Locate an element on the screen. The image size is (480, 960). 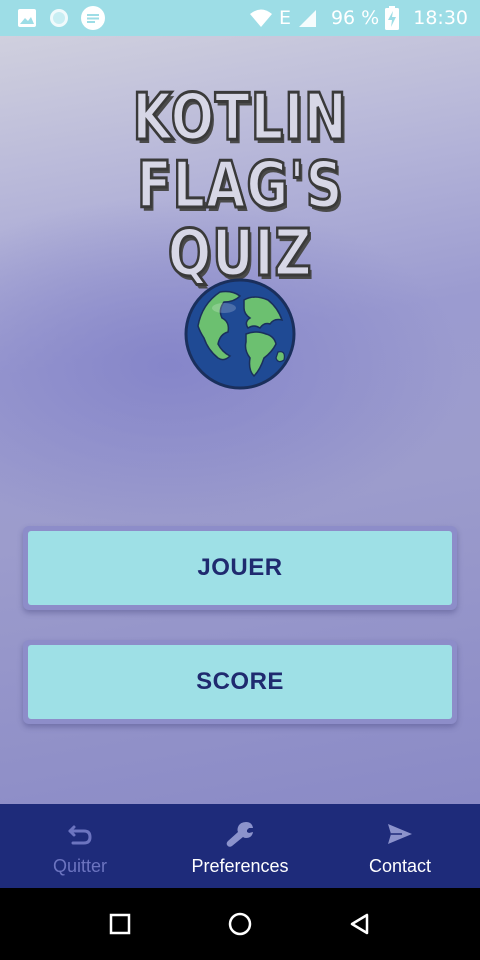
home-button is located at coordinates (240, 924).